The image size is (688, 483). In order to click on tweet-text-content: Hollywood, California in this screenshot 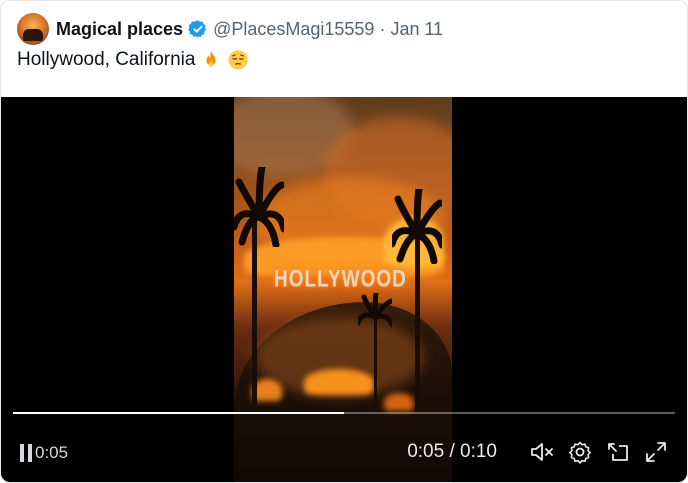, I will do `click(106, 59)`.